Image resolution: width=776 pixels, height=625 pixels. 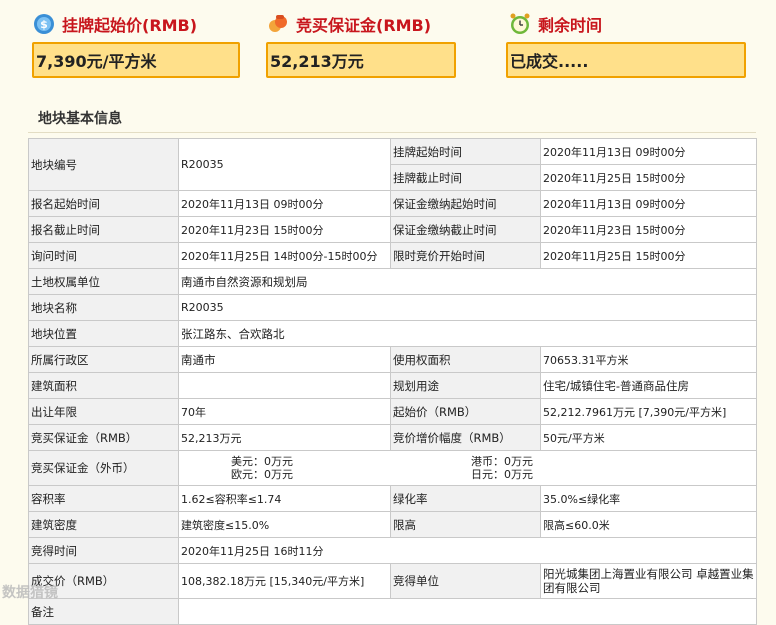 I want to click on table-row: 备注, so click(x=392, y=611).